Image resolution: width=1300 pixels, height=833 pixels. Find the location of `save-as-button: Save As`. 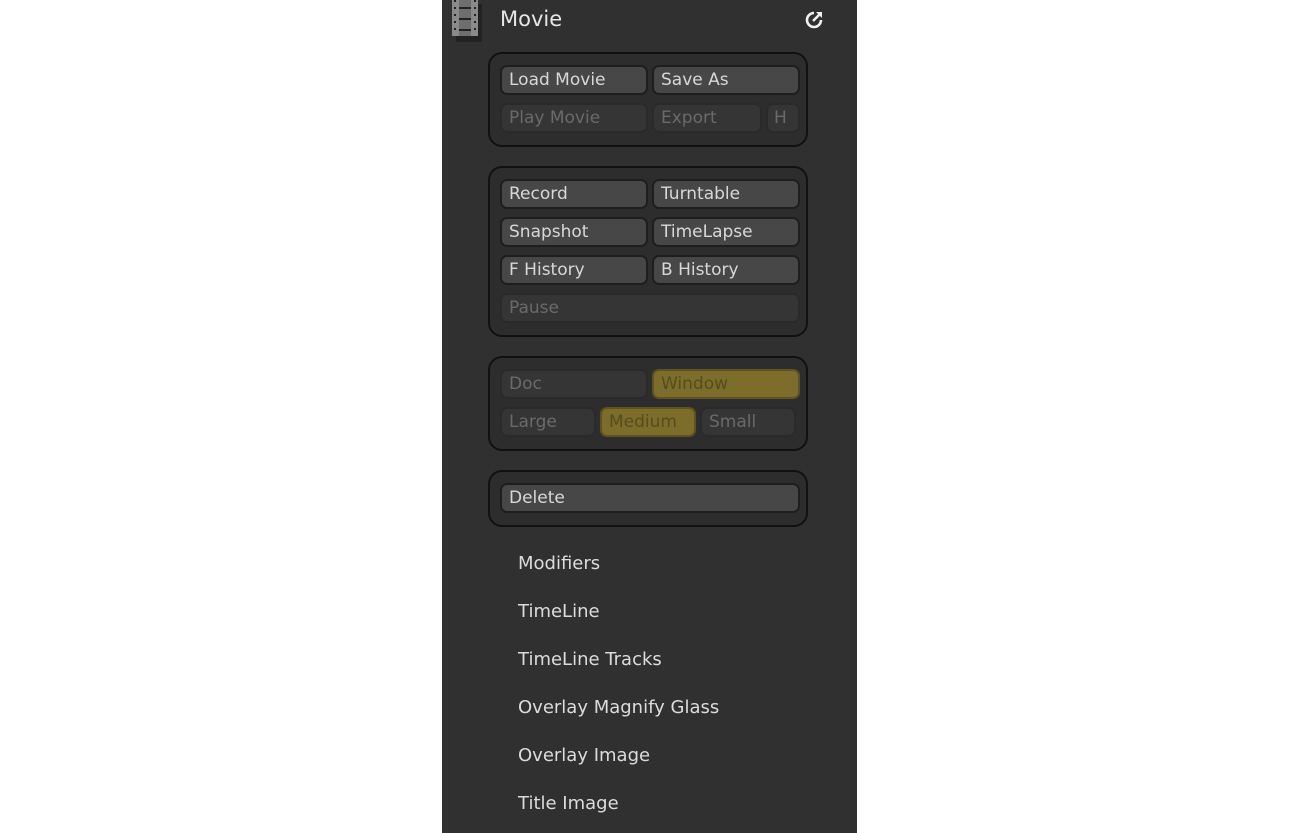

save-as-button: Save As is located at coordinates (726, 80).